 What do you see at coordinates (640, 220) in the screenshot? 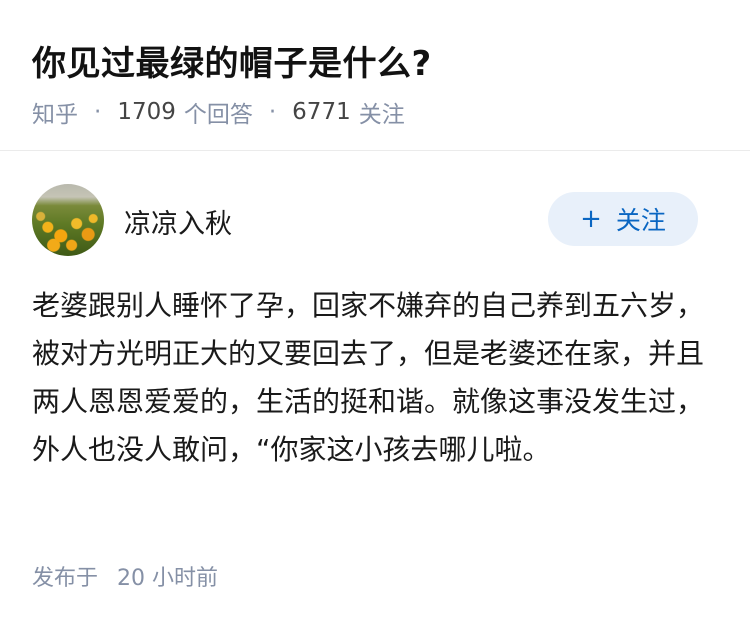
I see `follow-button-label: 关注` at bounding box center [640, 220].